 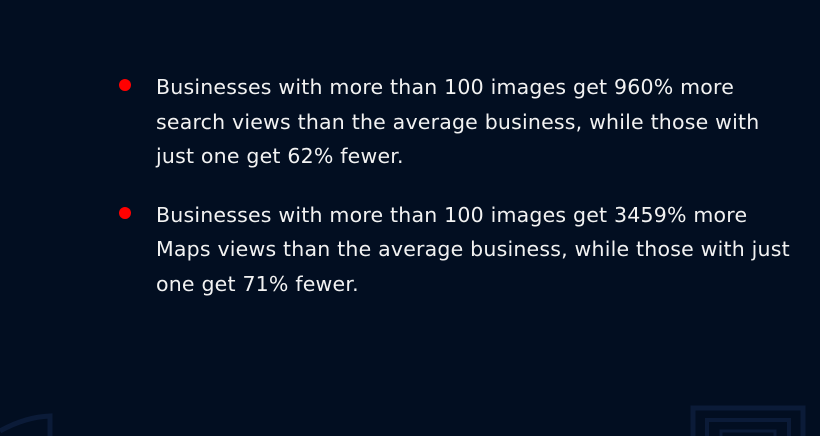 I want to click on decorative-squares-icon, so click(x=748, y=420).